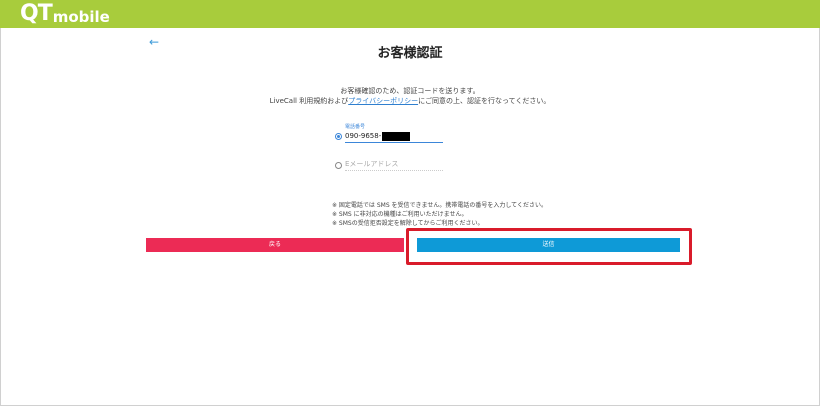 The width and height of the screenshot is (820, 406). I want to click on email-radio-button, so click(338, 165).